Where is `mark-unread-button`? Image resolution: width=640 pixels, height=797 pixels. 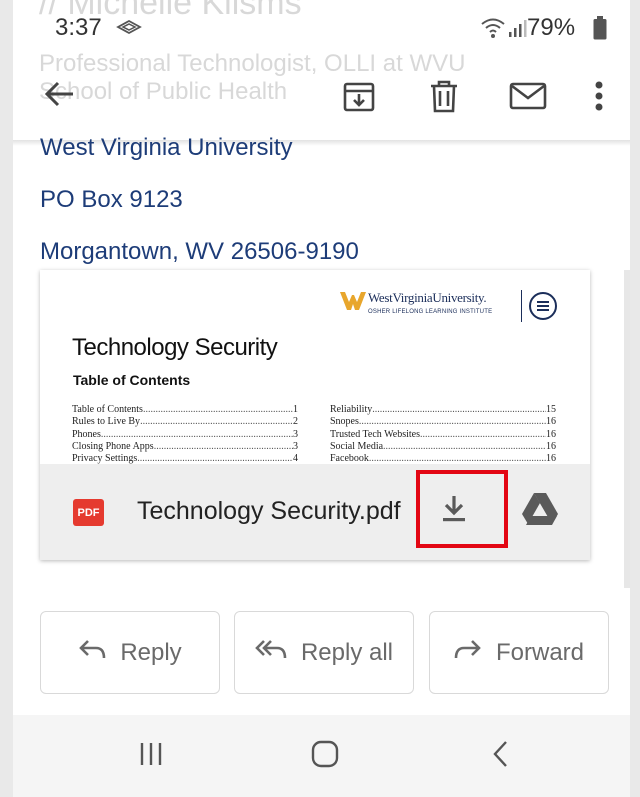
mark-unread-button is located at coordinates (528, 98).